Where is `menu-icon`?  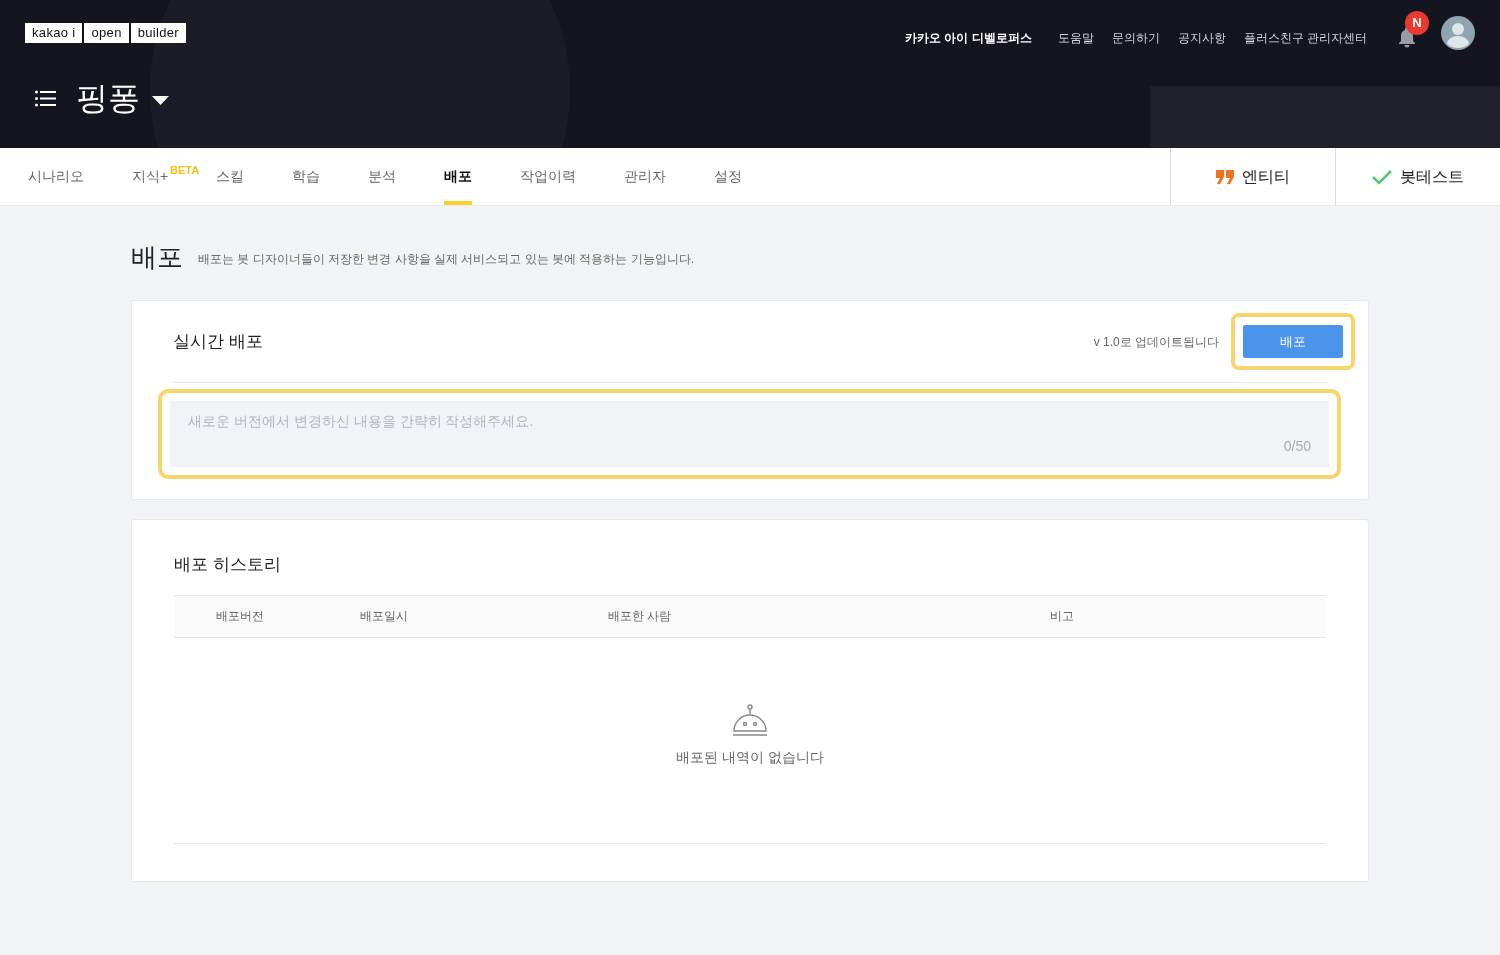 menu-icon is located at coordinates (45, 98).